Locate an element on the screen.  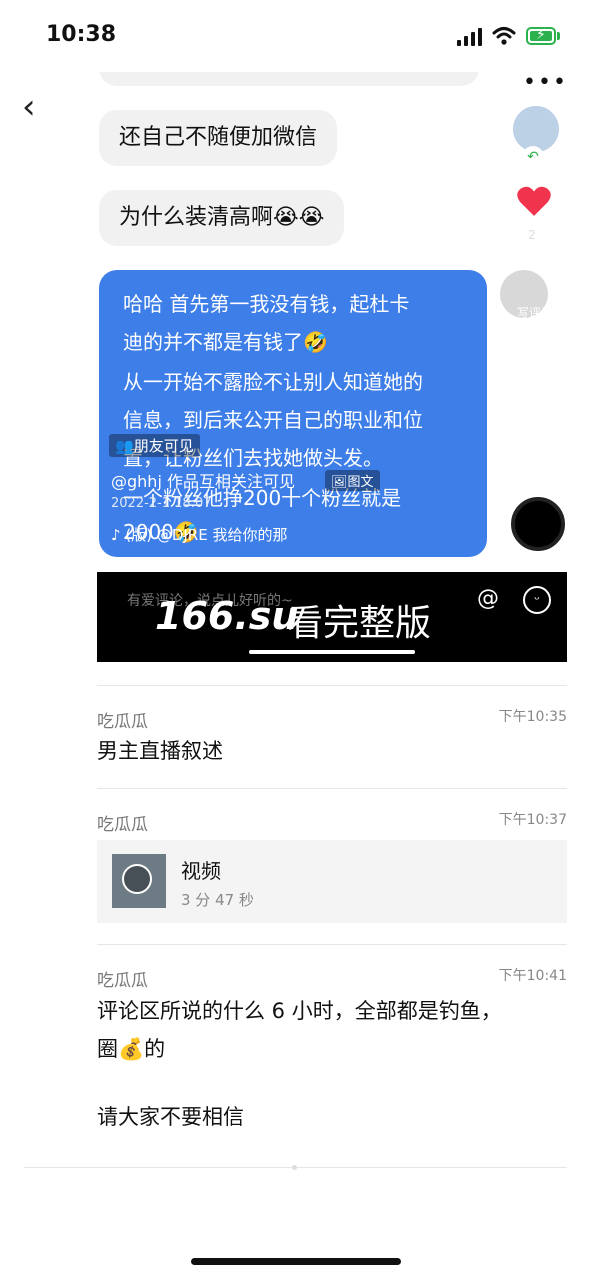
blue-line-4: 信息，到后来公开自己的职业和位 is located at coordinates (273, 420).